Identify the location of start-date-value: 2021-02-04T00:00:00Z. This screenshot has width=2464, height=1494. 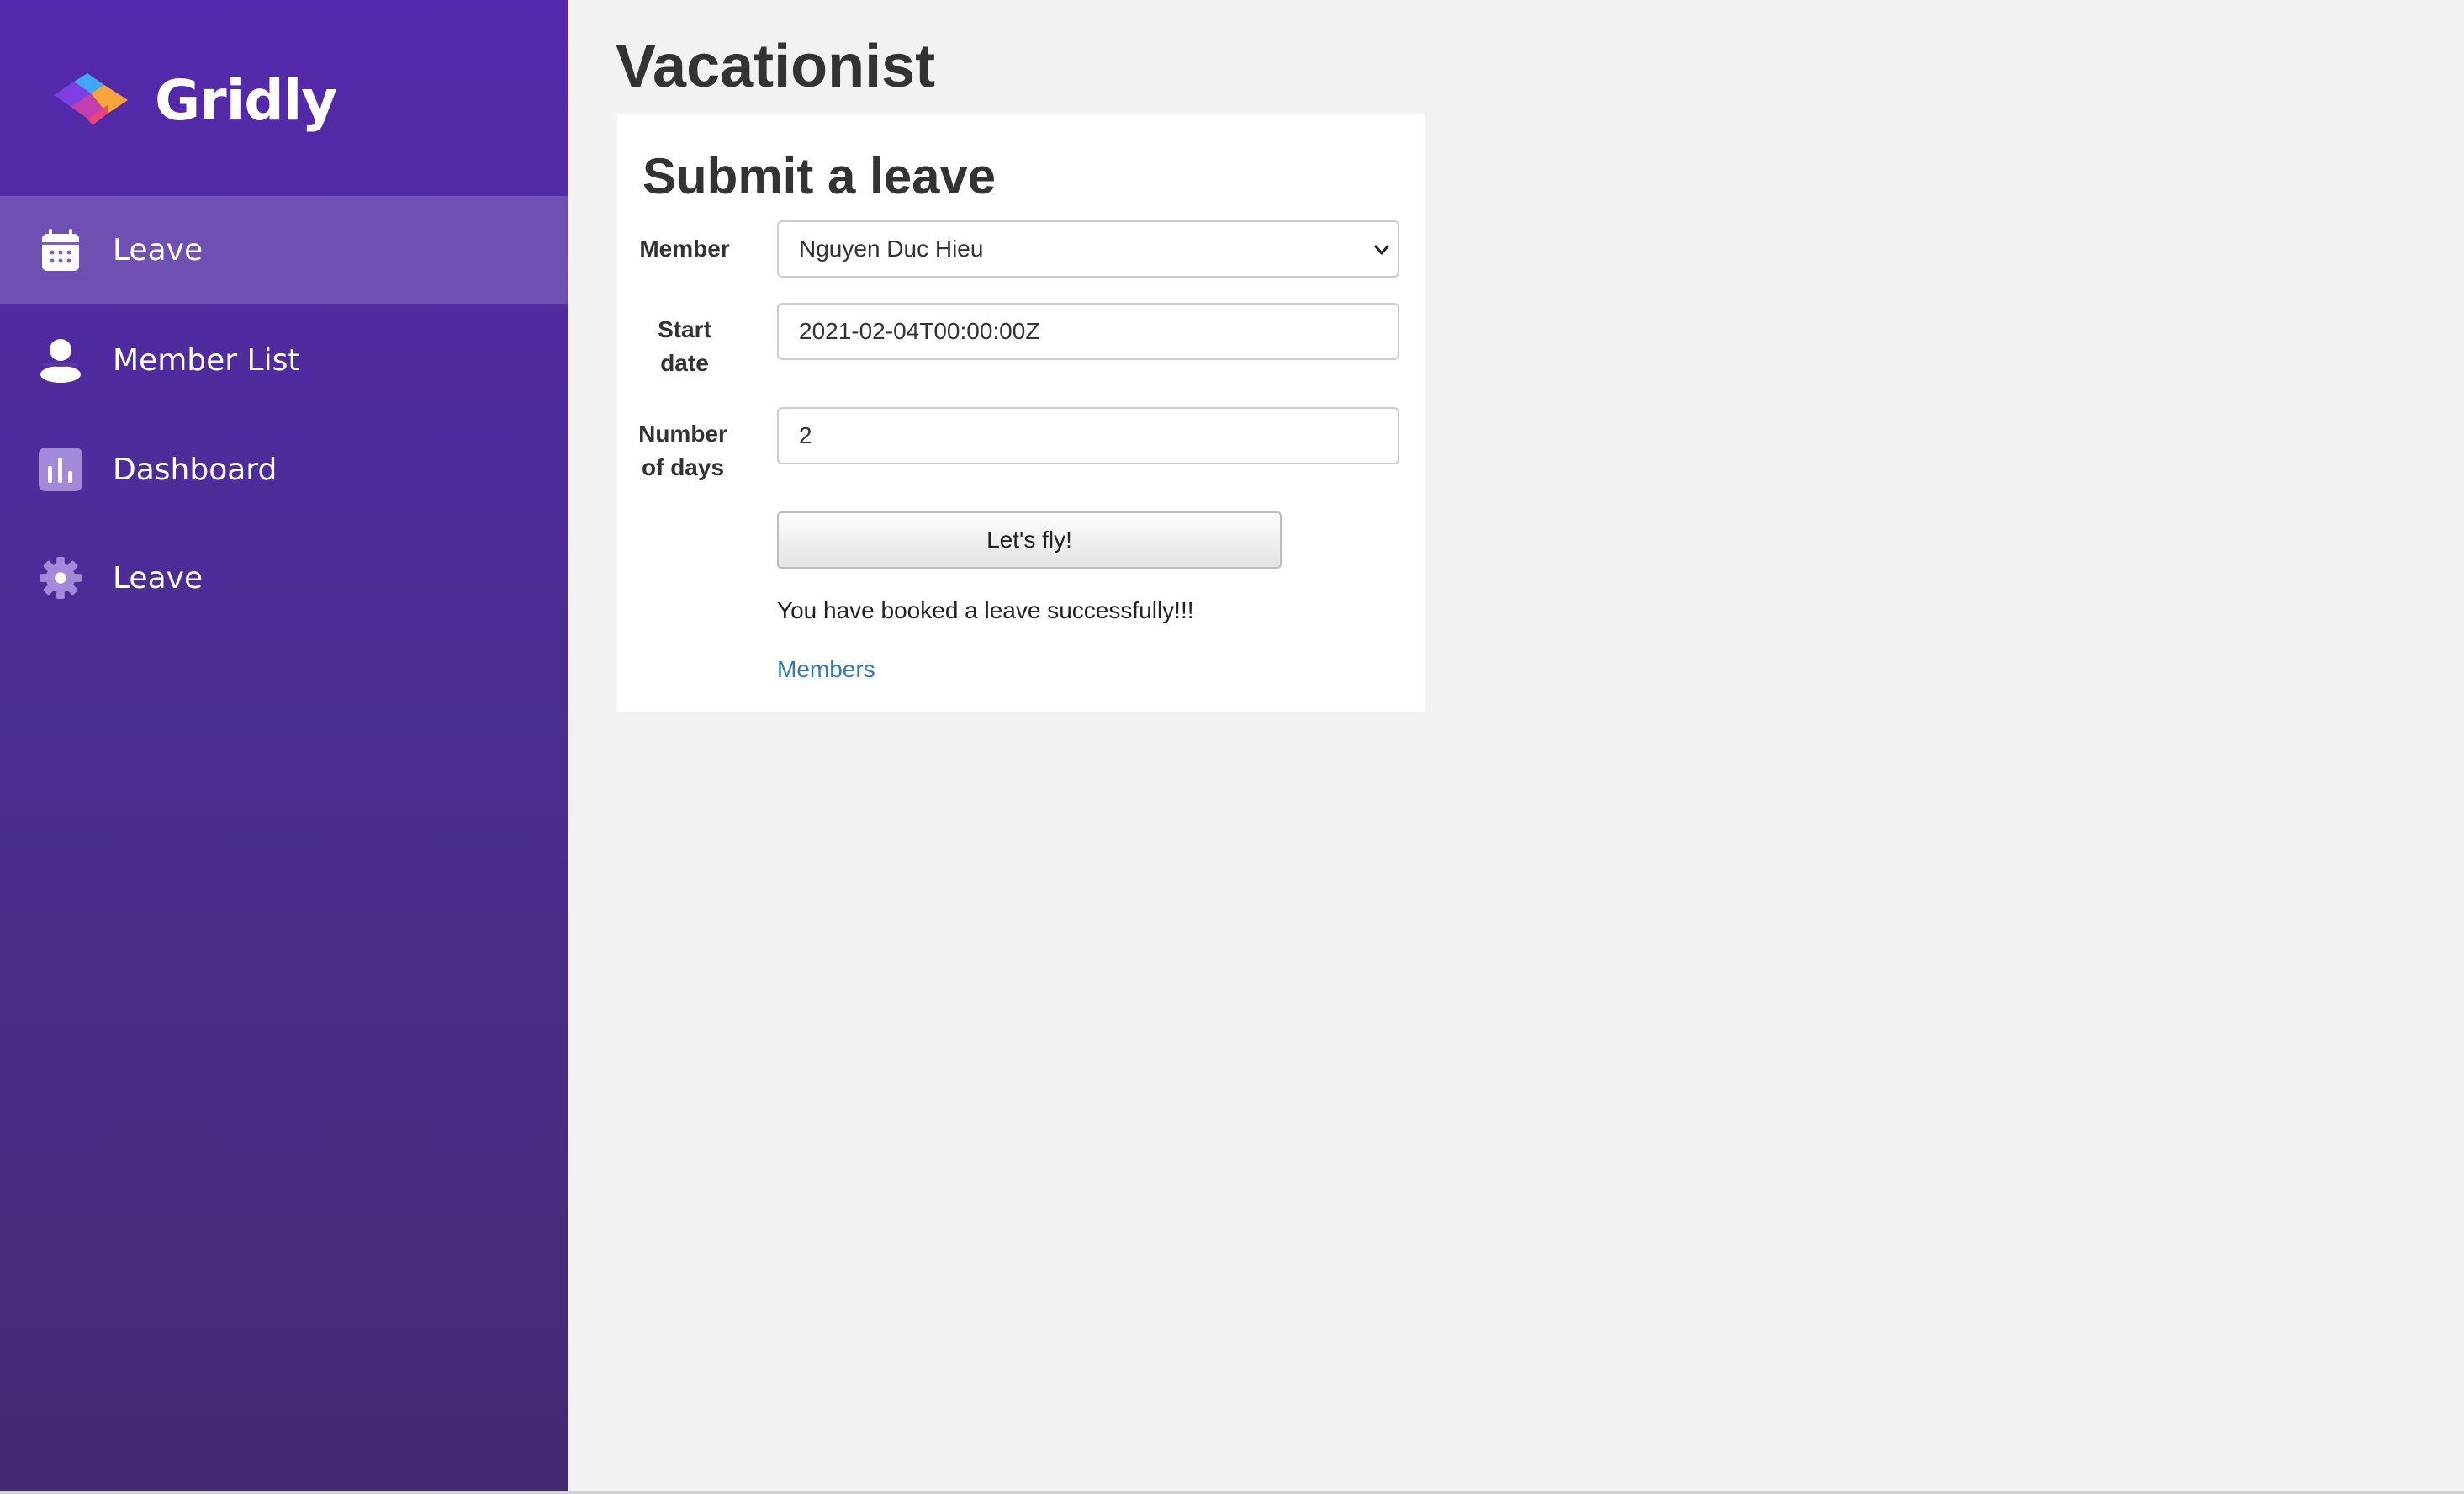
(919, 331).